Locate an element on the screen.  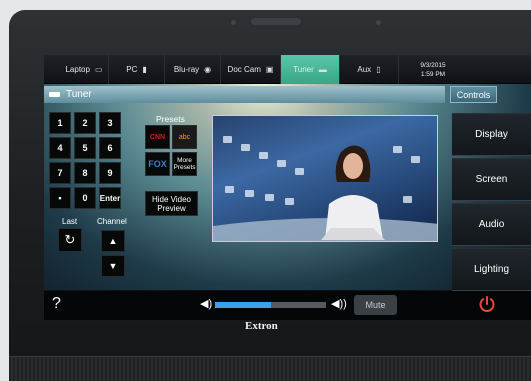
key-6: 6 is located at coordinates (110, 148).